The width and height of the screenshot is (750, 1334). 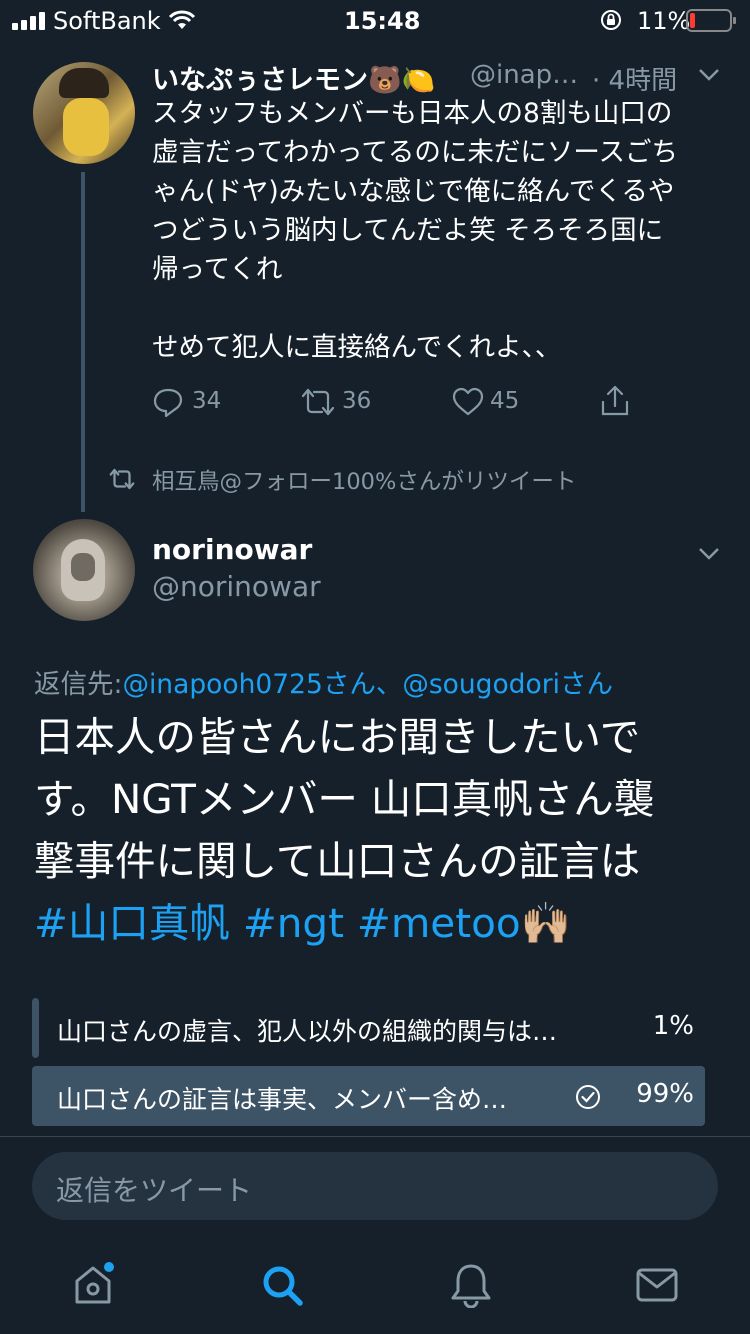 What do you see at coordinates (664, 21) in the screenshot?
I see `battery-percent: 11%` at bounding box center [664, 21].